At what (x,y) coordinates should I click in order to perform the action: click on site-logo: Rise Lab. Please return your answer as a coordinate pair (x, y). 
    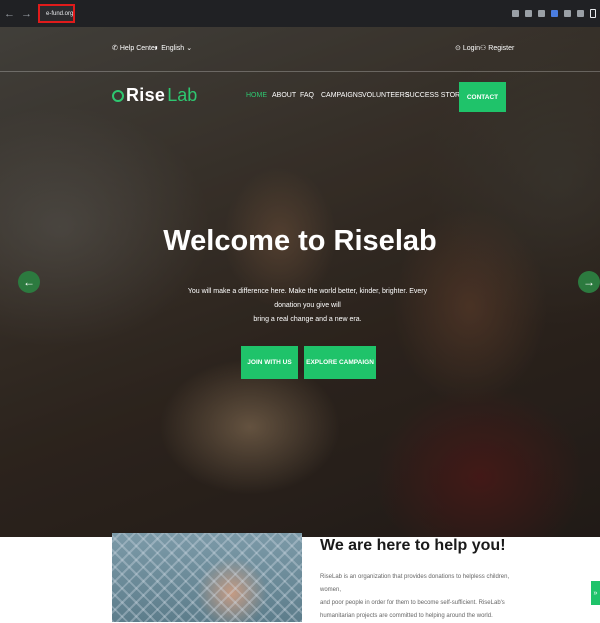
    Looking at the image, I should click on (154, 95).